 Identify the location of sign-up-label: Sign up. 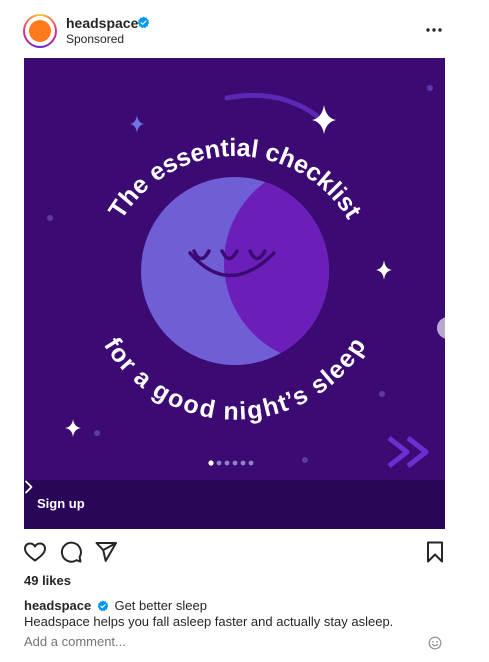
(61, 503).